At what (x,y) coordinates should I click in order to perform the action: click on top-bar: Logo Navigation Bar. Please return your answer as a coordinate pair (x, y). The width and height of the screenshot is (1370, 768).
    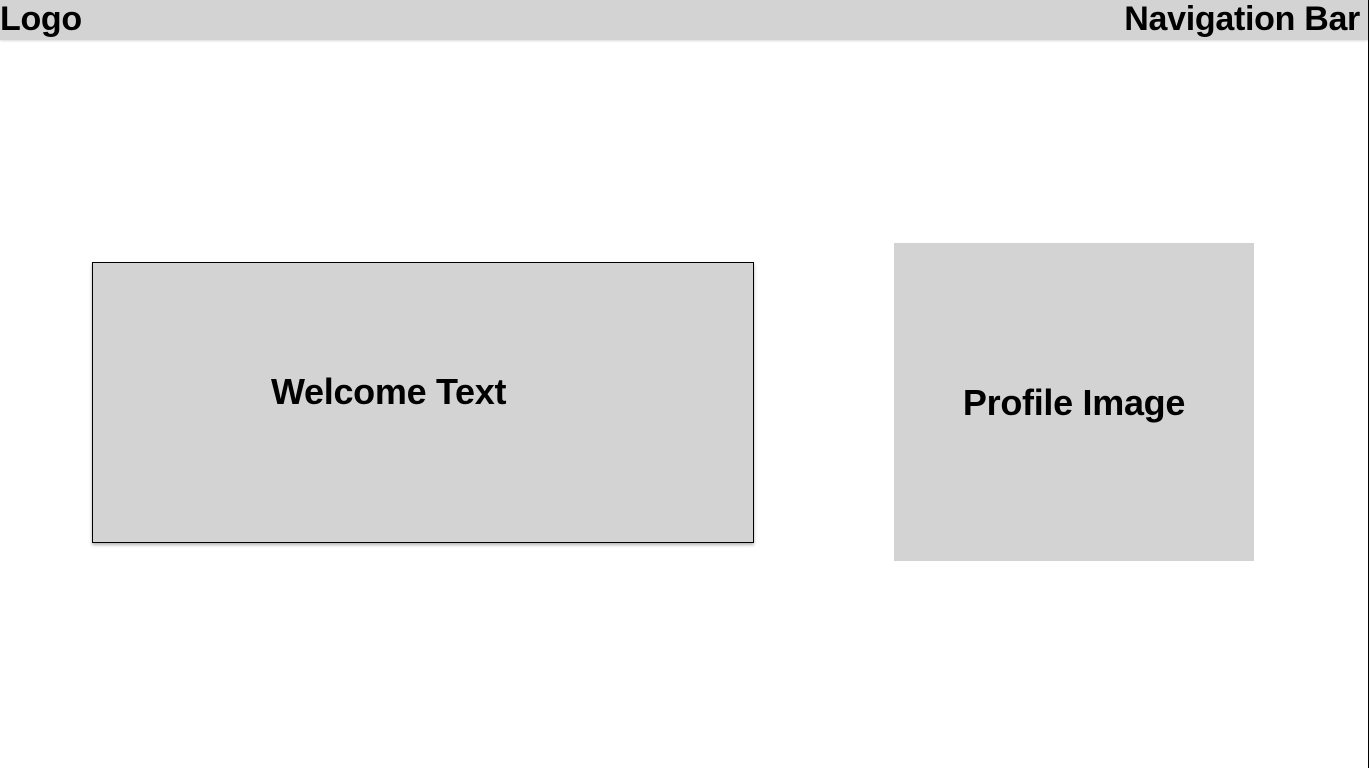
    Looking at the image, I should click on (684, 20).